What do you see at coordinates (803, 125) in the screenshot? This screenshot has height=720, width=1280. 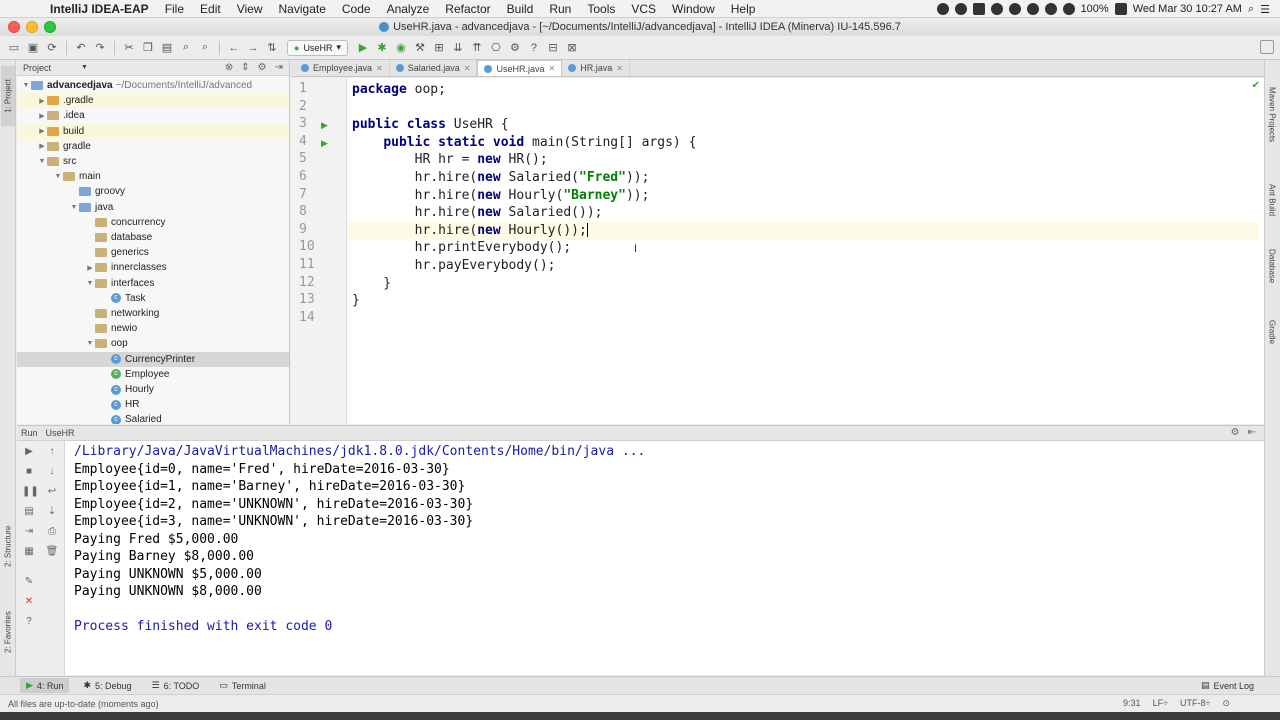 I see `code-line: public class UseHR {` at bounding box center [803, 125].